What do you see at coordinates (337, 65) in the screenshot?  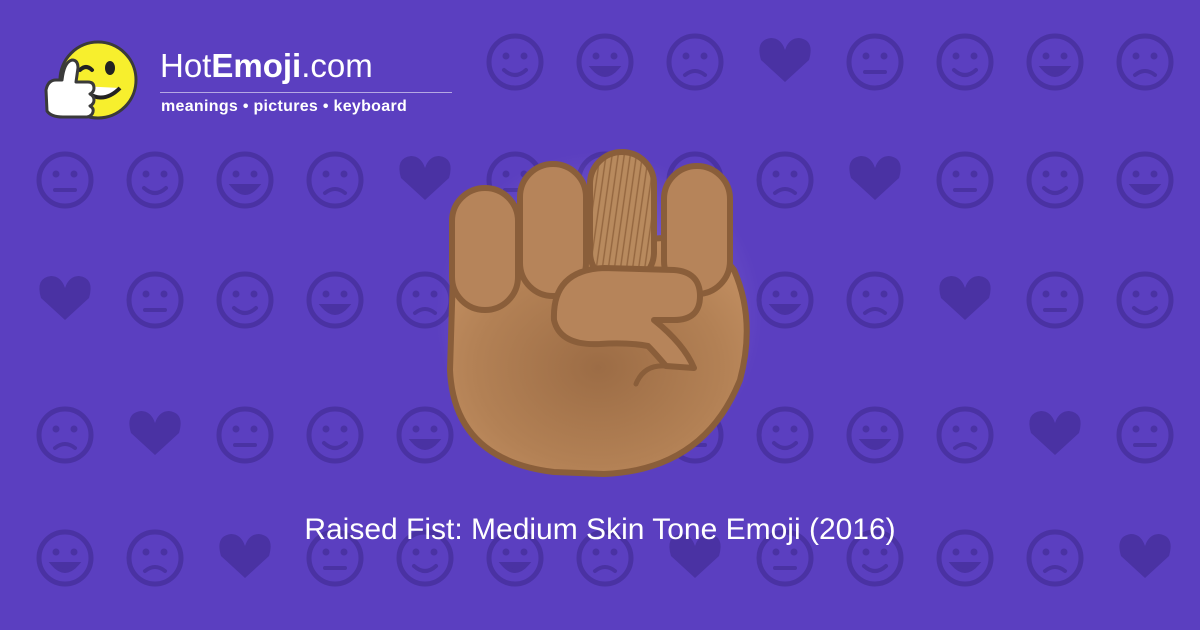 I see `brand-suffix: .com` at bounding box center [337, 65].